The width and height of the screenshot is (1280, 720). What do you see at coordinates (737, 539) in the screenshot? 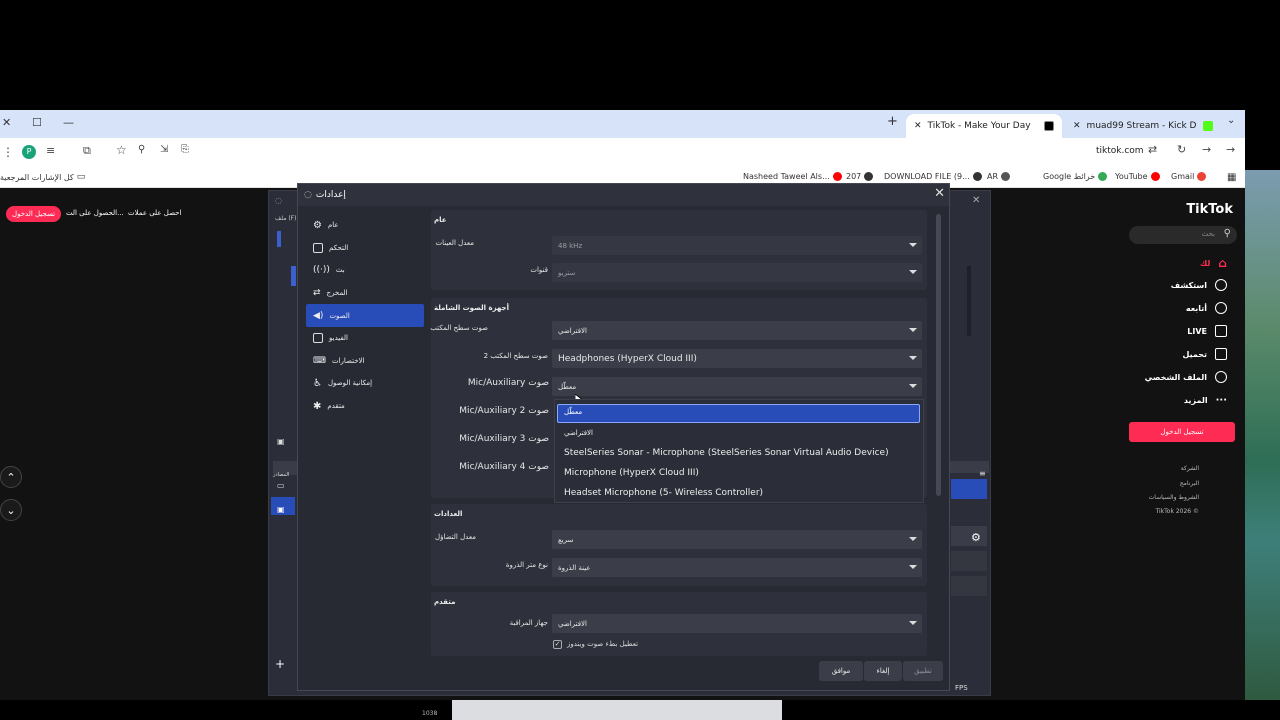
I see `decay-rate-select: سريع` at bounding box center [737, 539].